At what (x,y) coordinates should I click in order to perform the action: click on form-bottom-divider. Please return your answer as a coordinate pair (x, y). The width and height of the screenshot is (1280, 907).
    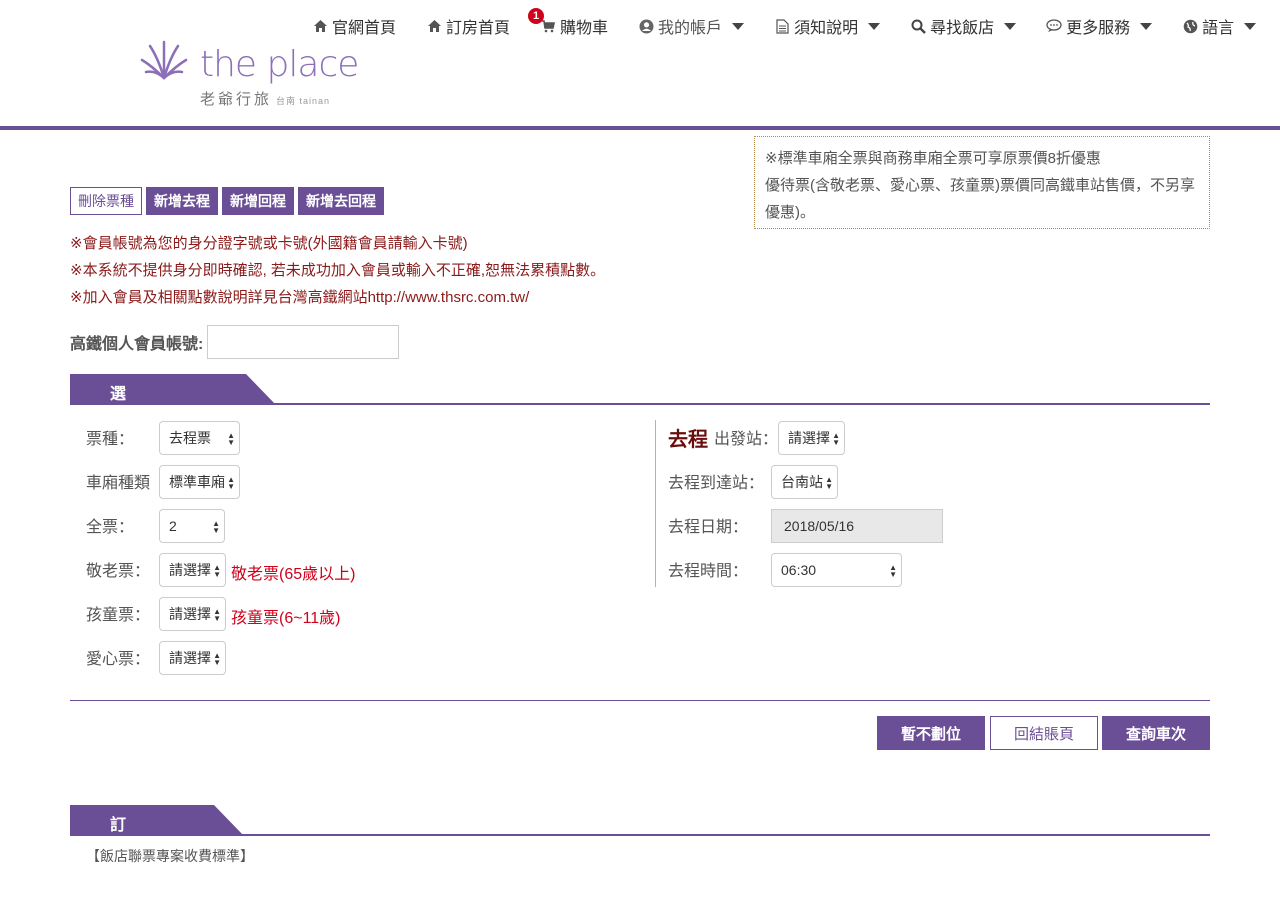
    Looking at the image, I should click on (640, 700).